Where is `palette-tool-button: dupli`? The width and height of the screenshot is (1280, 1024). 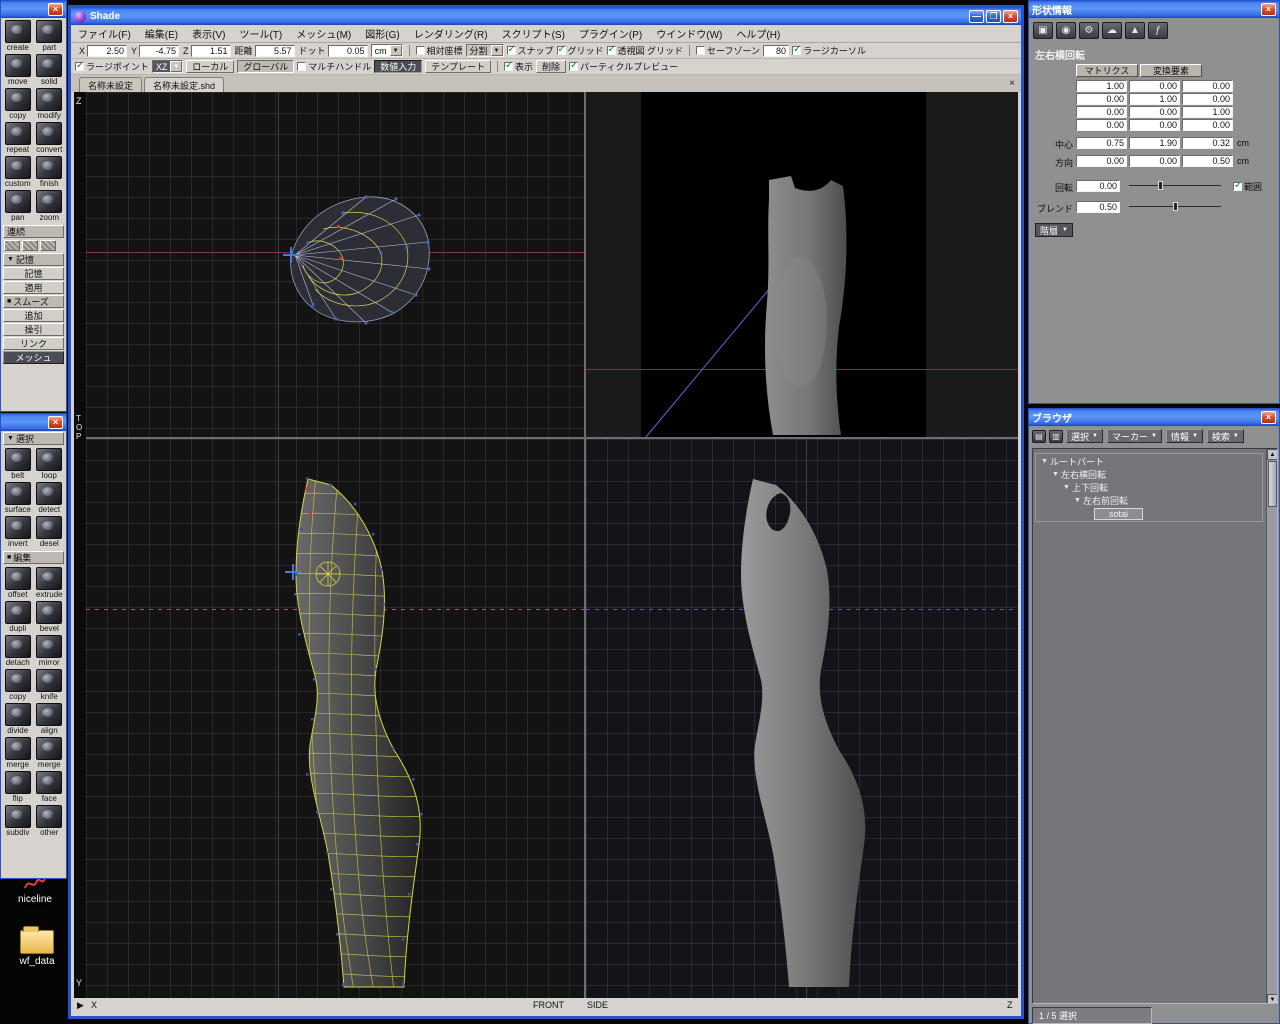
palette-tool-button: dupli is located at coordinates (18, 617).